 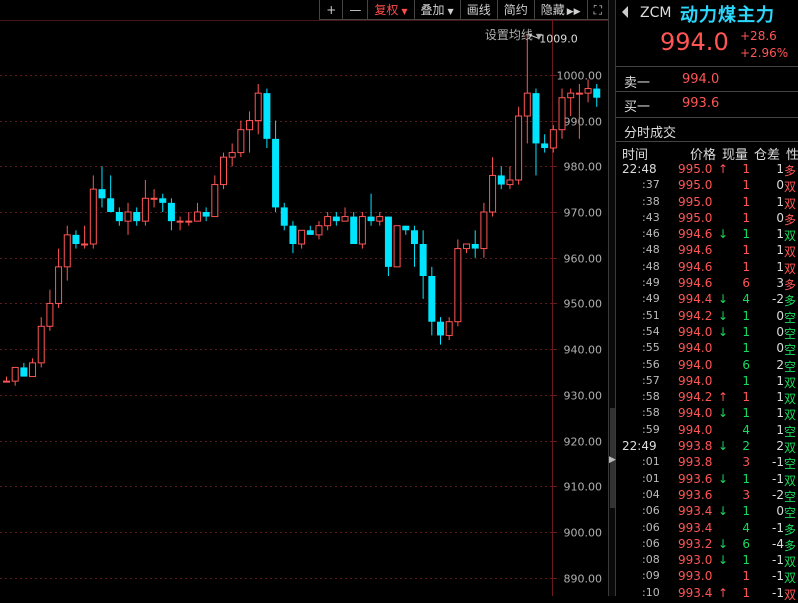 I want to click on expand-button: ⛶, so click(x=597, y=10).